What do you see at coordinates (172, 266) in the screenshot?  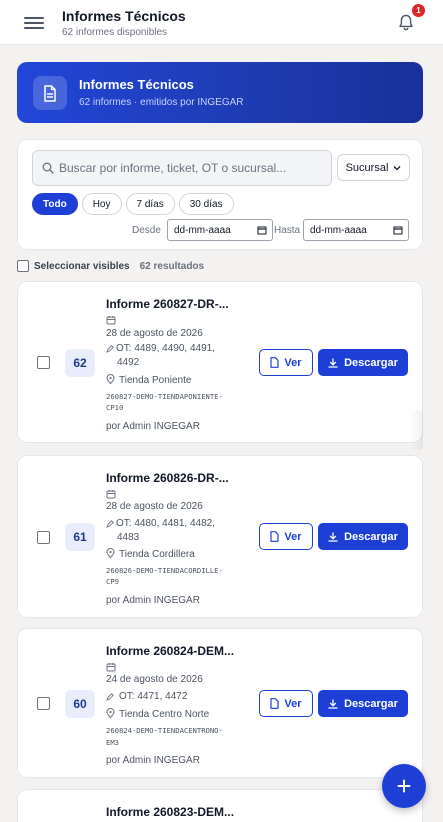 I see `results-count: 62 resultados` at bounding box center [172, 266].